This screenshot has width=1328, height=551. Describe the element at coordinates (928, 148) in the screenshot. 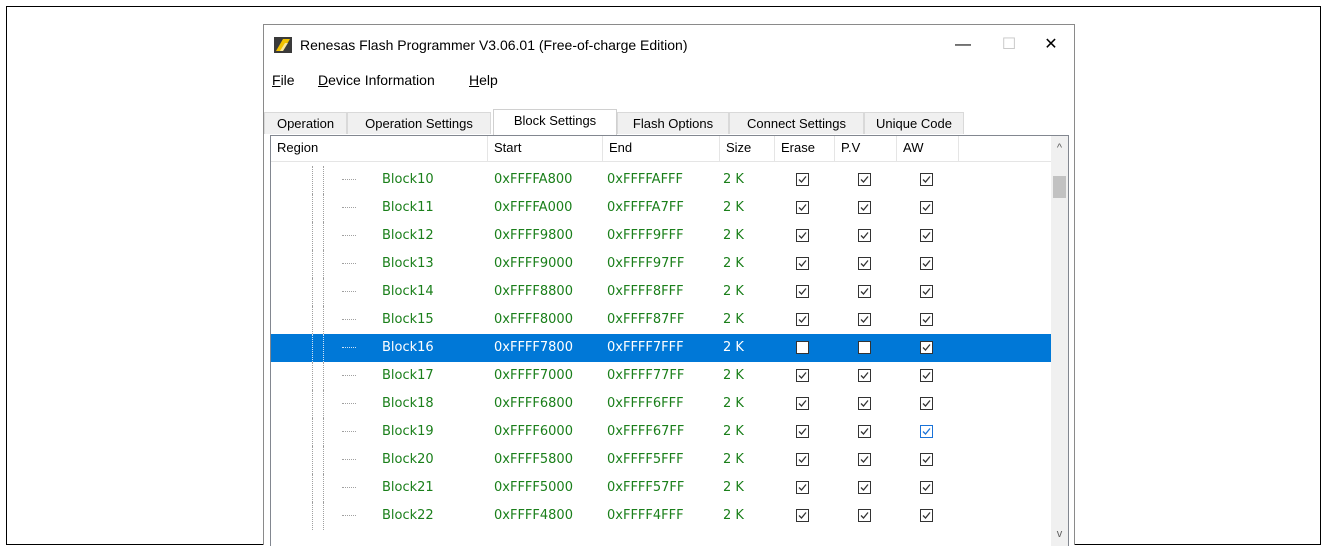

I see `column-header-aw: AW` at that location.